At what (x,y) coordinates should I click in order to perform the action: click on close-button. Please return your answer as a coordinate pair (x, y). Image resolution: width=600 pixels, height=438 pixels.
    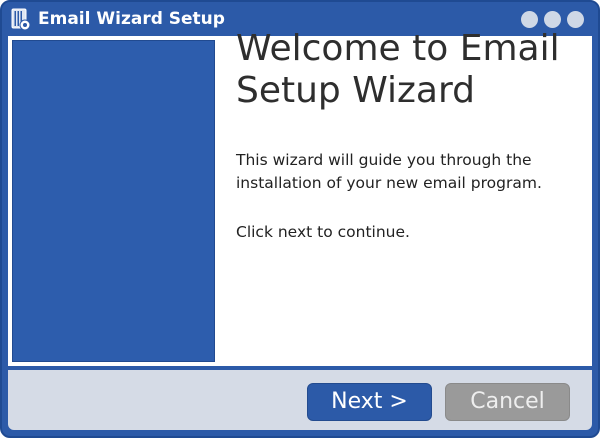
    Looking at the image, I should click on (575, 19).